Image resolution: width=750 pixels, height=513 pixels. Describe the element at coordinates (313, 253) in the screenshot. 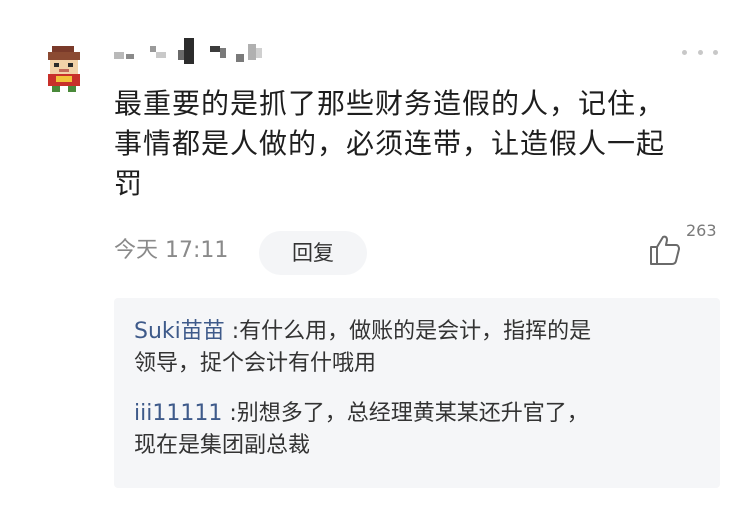

I see `reply-button: 回复` at that location.